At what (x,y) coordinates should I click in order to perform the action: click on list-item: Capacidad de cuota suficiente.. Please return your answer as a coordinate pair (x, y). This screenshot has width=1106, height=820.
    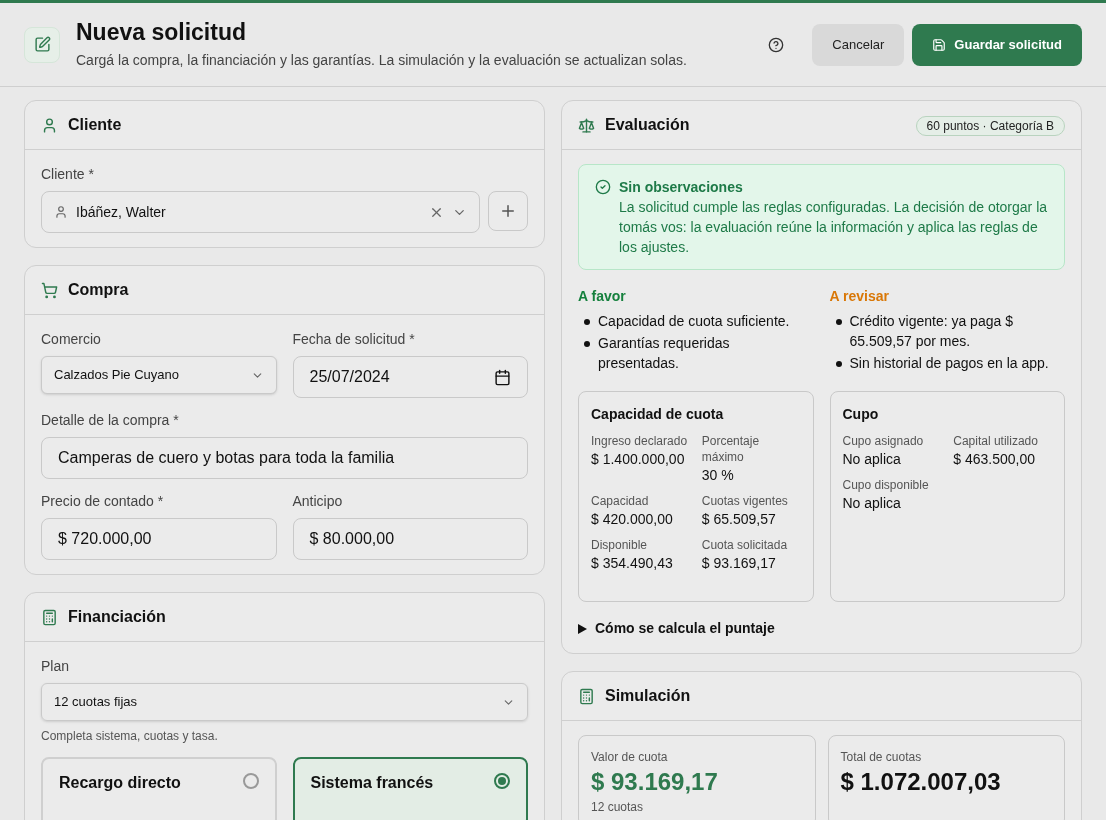
    Looking at the image, I should click on (694, 321).